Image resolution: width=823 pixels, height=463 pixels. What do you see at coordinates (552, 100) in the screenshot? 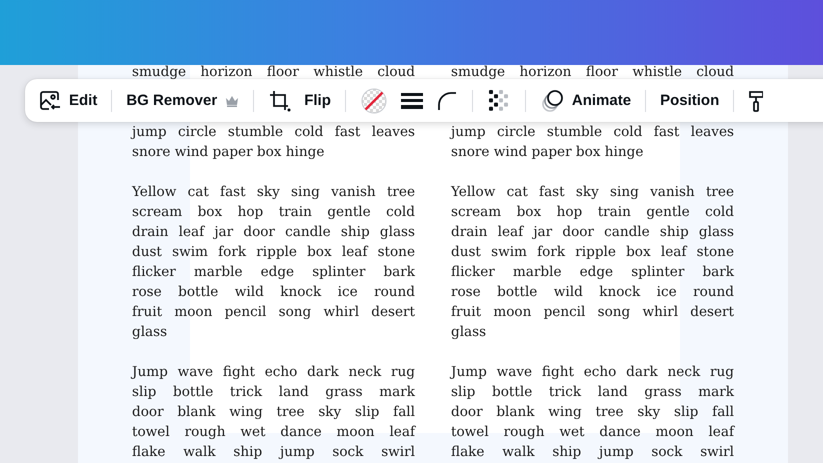
I see `animate-icon` at bounding box center [552, 100].